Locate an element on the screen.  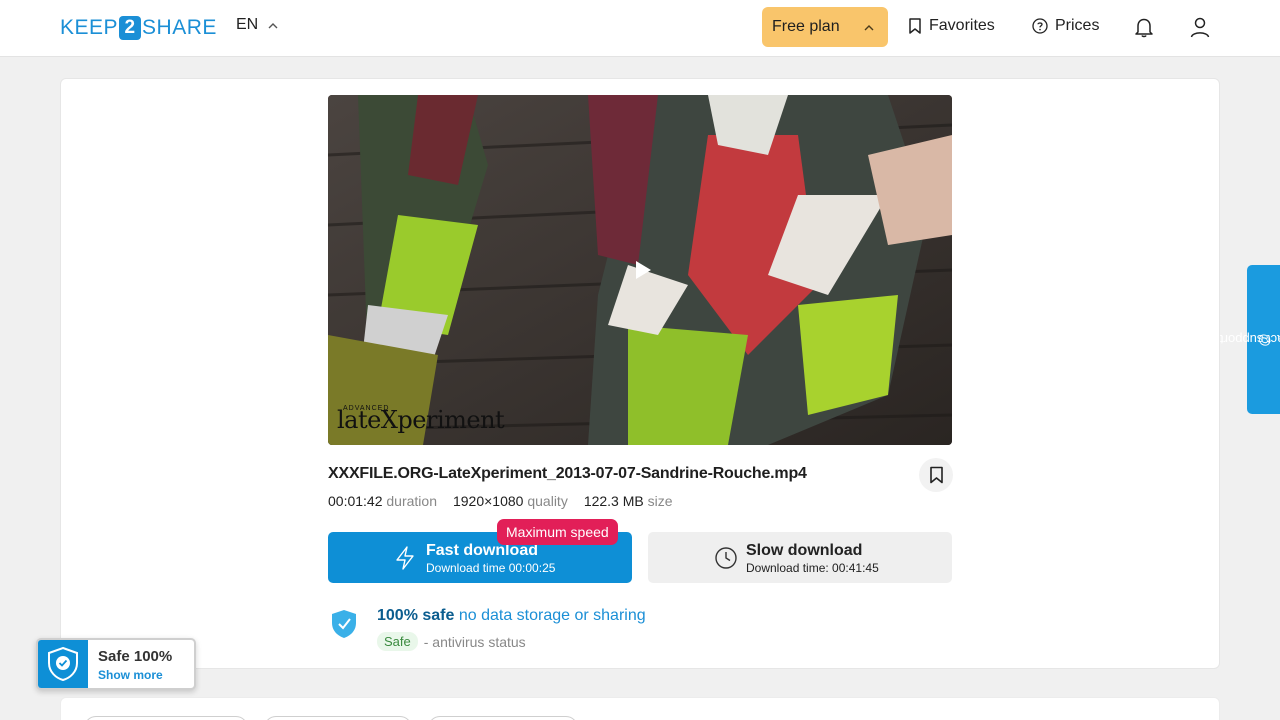
user-account-icon is located at coordinates (1200, 27).